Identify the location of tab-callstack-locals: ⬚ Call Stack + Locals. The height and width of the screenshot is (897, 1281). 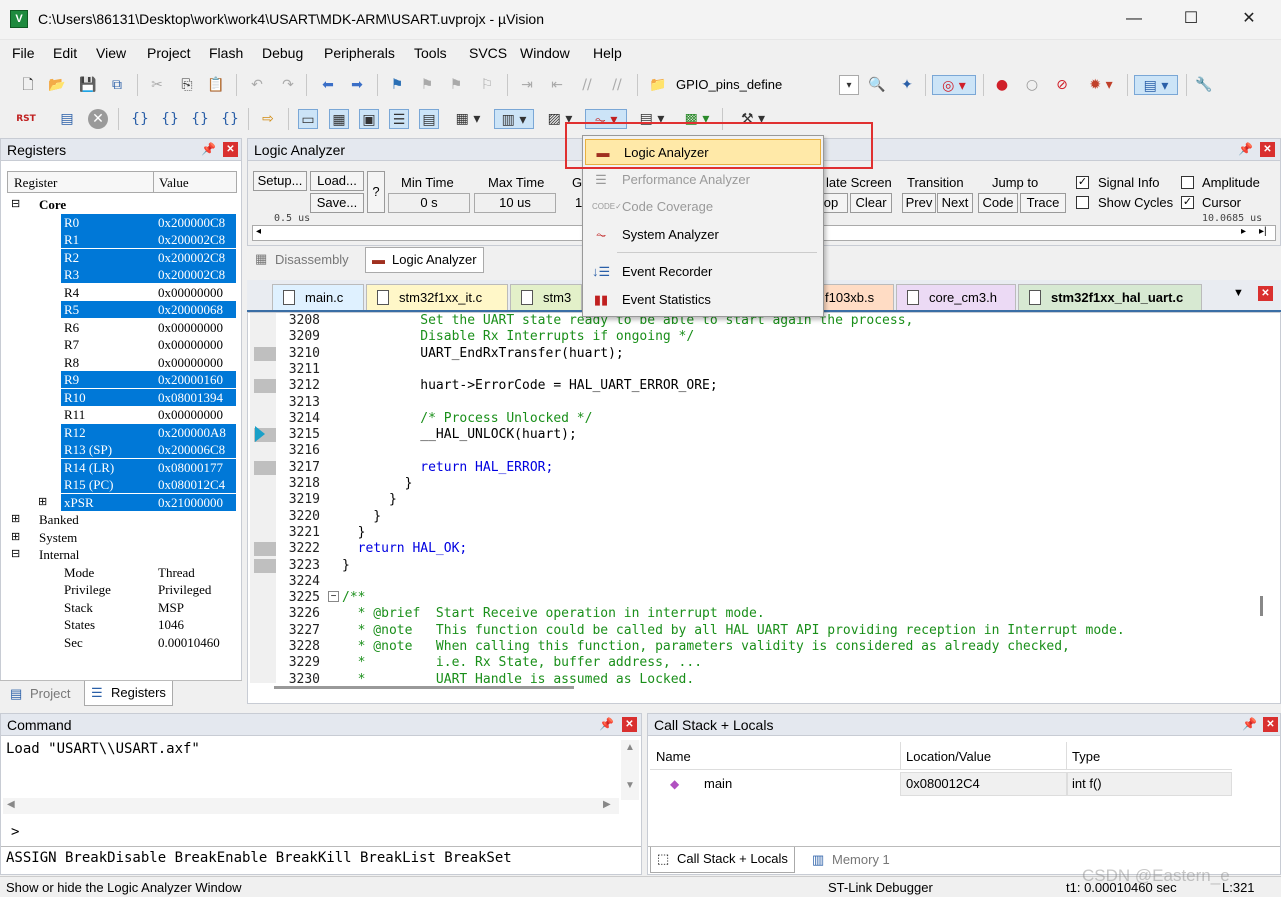
(722, 860).